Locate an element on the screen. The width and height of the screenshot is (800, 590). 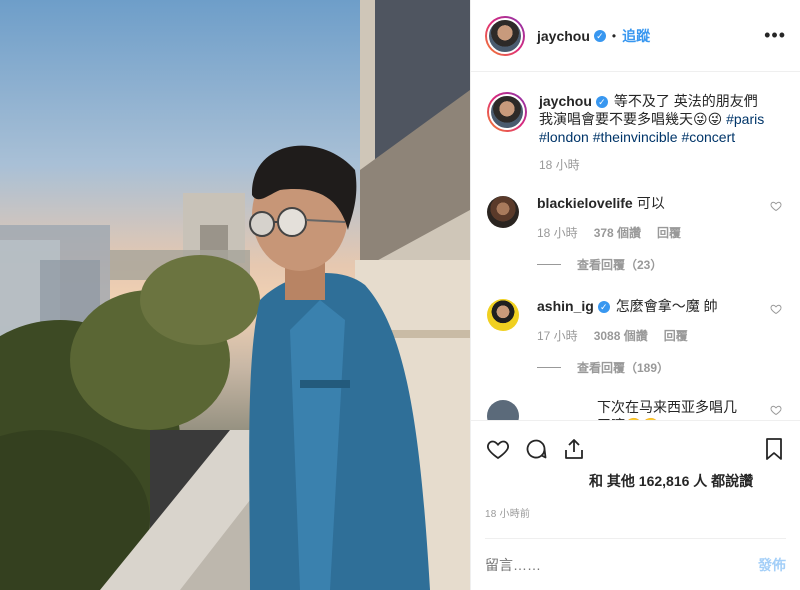
post-actions: 和 其他 162,816 人 都說讚 18 小時前 發佈 is located at coordinates (635, 505).